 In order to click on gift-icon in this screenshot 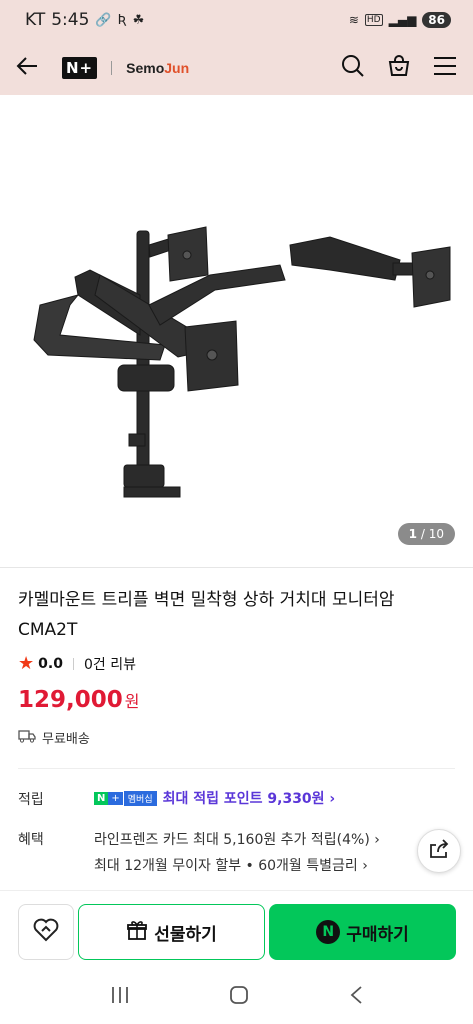, I will do `click(137, 932)`.